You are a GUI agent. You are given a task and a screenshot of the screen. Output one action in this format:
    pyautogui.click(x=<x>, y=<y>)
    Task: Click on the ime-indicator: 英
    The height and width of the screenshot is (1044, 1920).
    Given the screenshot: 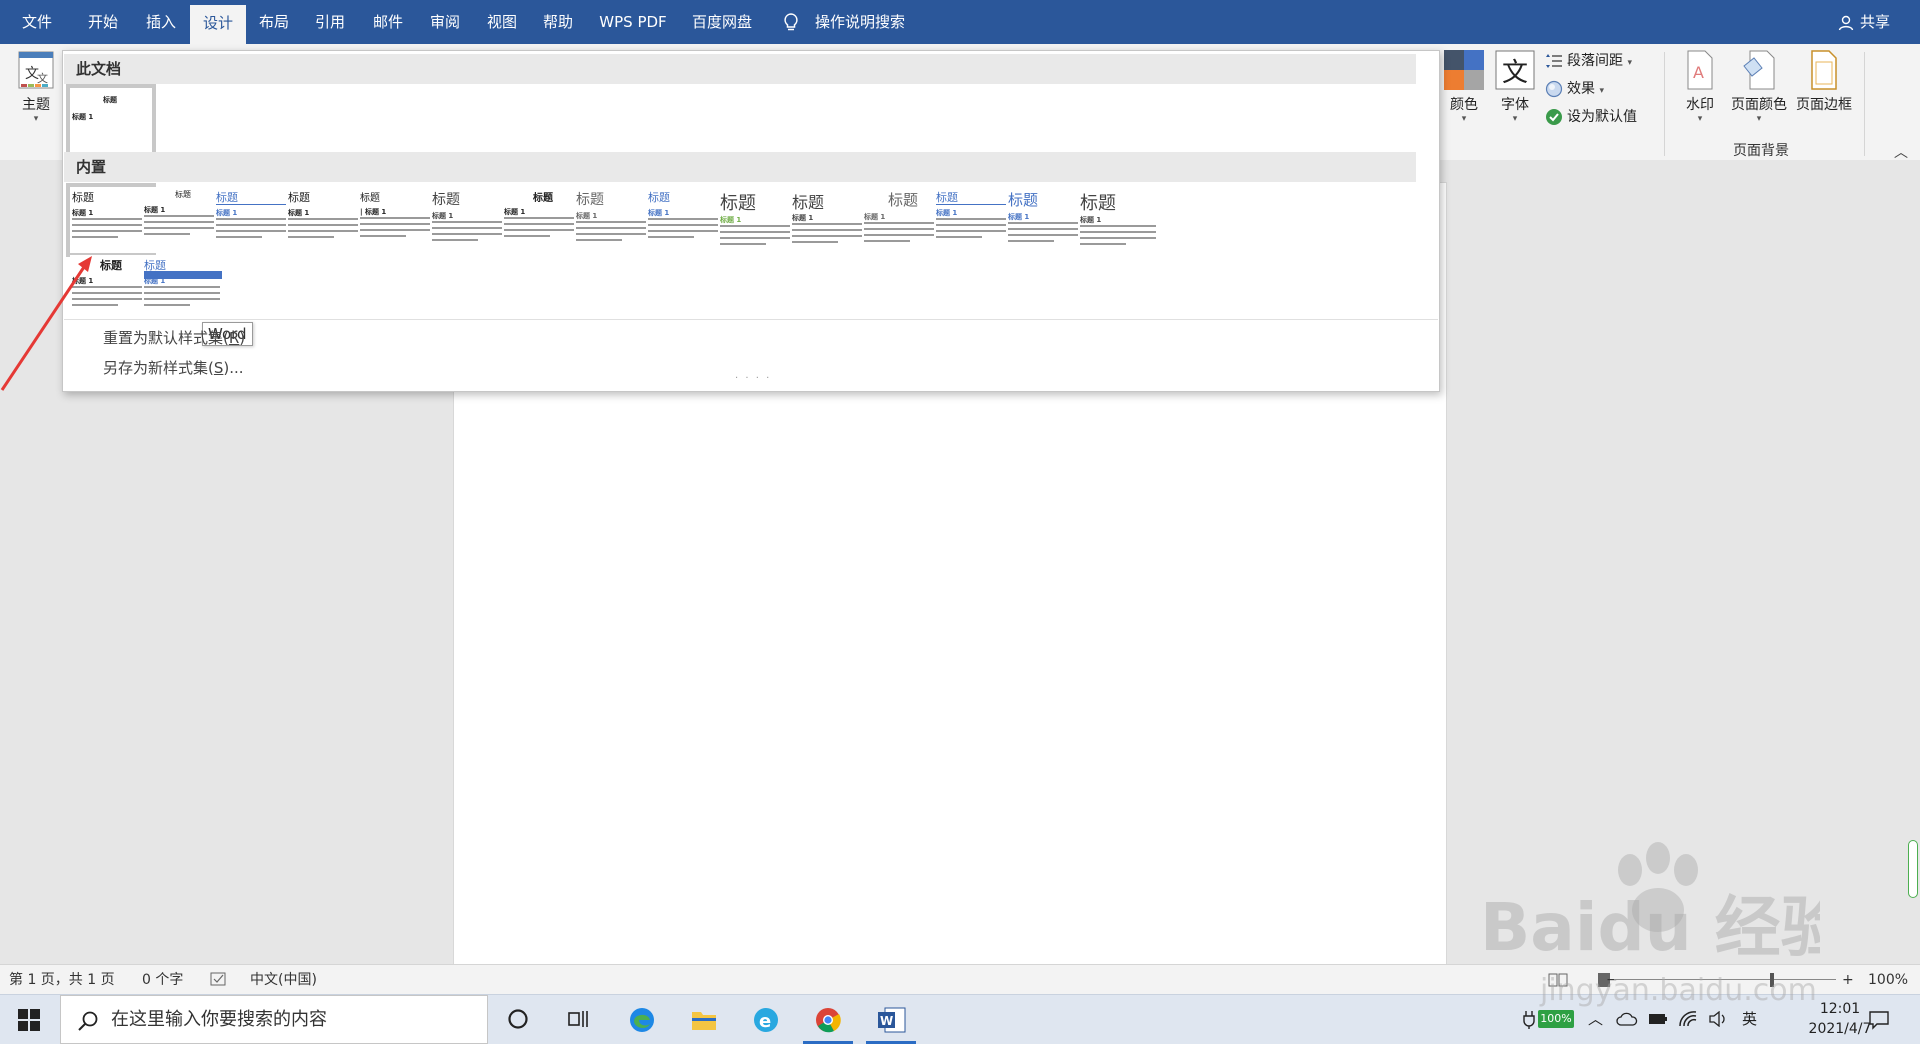 What is the action you would take?
    pyautogui.click(x=1749, y=1019)
    